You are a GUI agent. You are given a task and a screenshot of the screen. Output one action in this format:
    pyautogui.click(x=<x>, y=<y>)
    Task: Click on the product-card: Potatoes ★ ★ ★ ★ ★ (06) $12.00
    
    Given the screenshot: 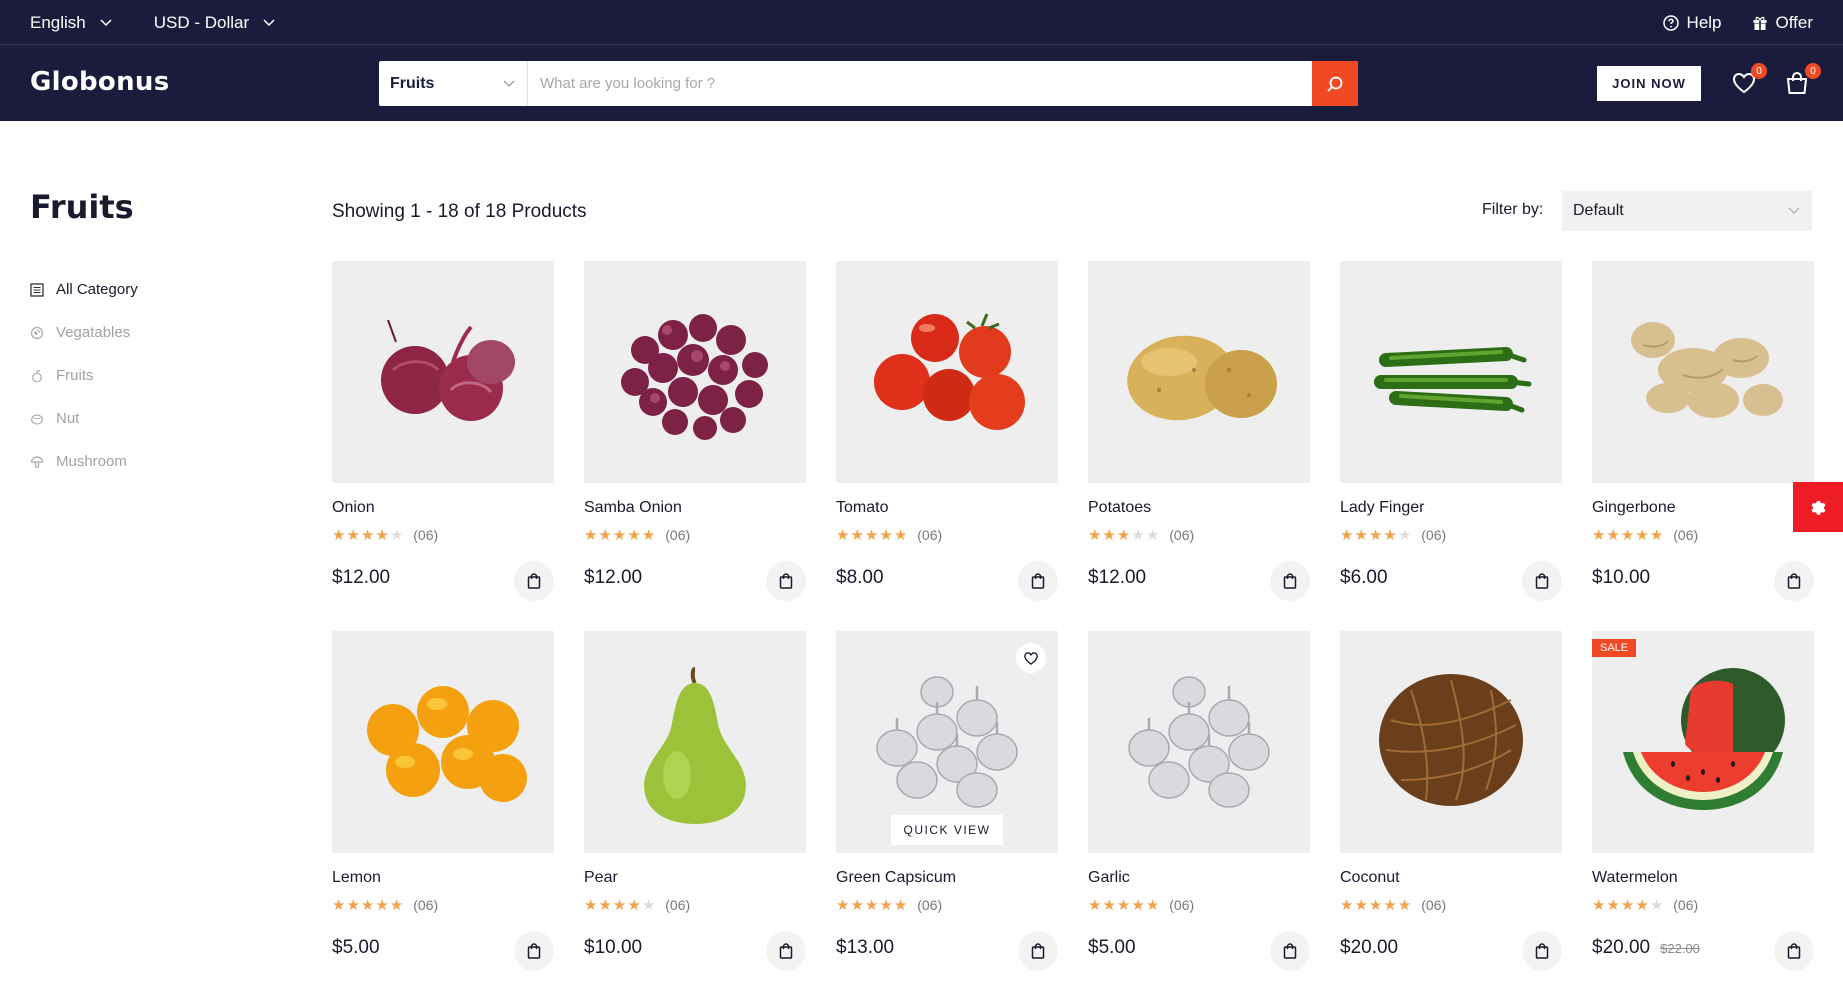 What is the action you would take?
    pyautogui.click(x=1199, y=438)
    